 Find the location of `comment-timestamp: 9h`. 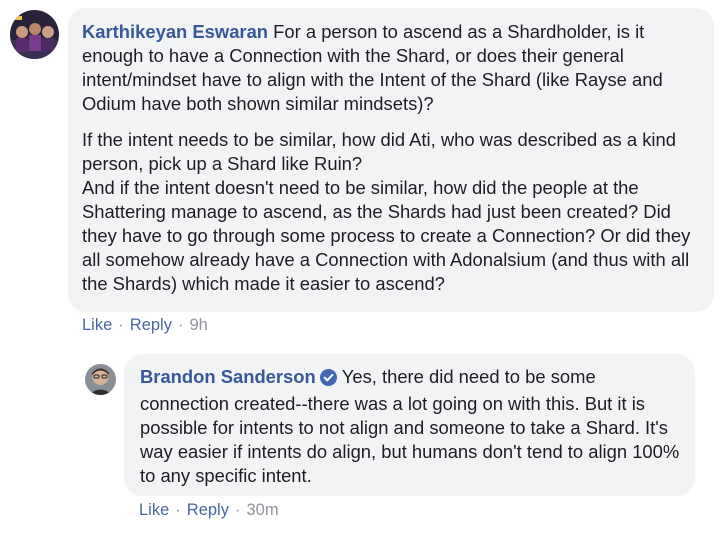

comment-timestamp: 9h is located at coordinates (198, 325).